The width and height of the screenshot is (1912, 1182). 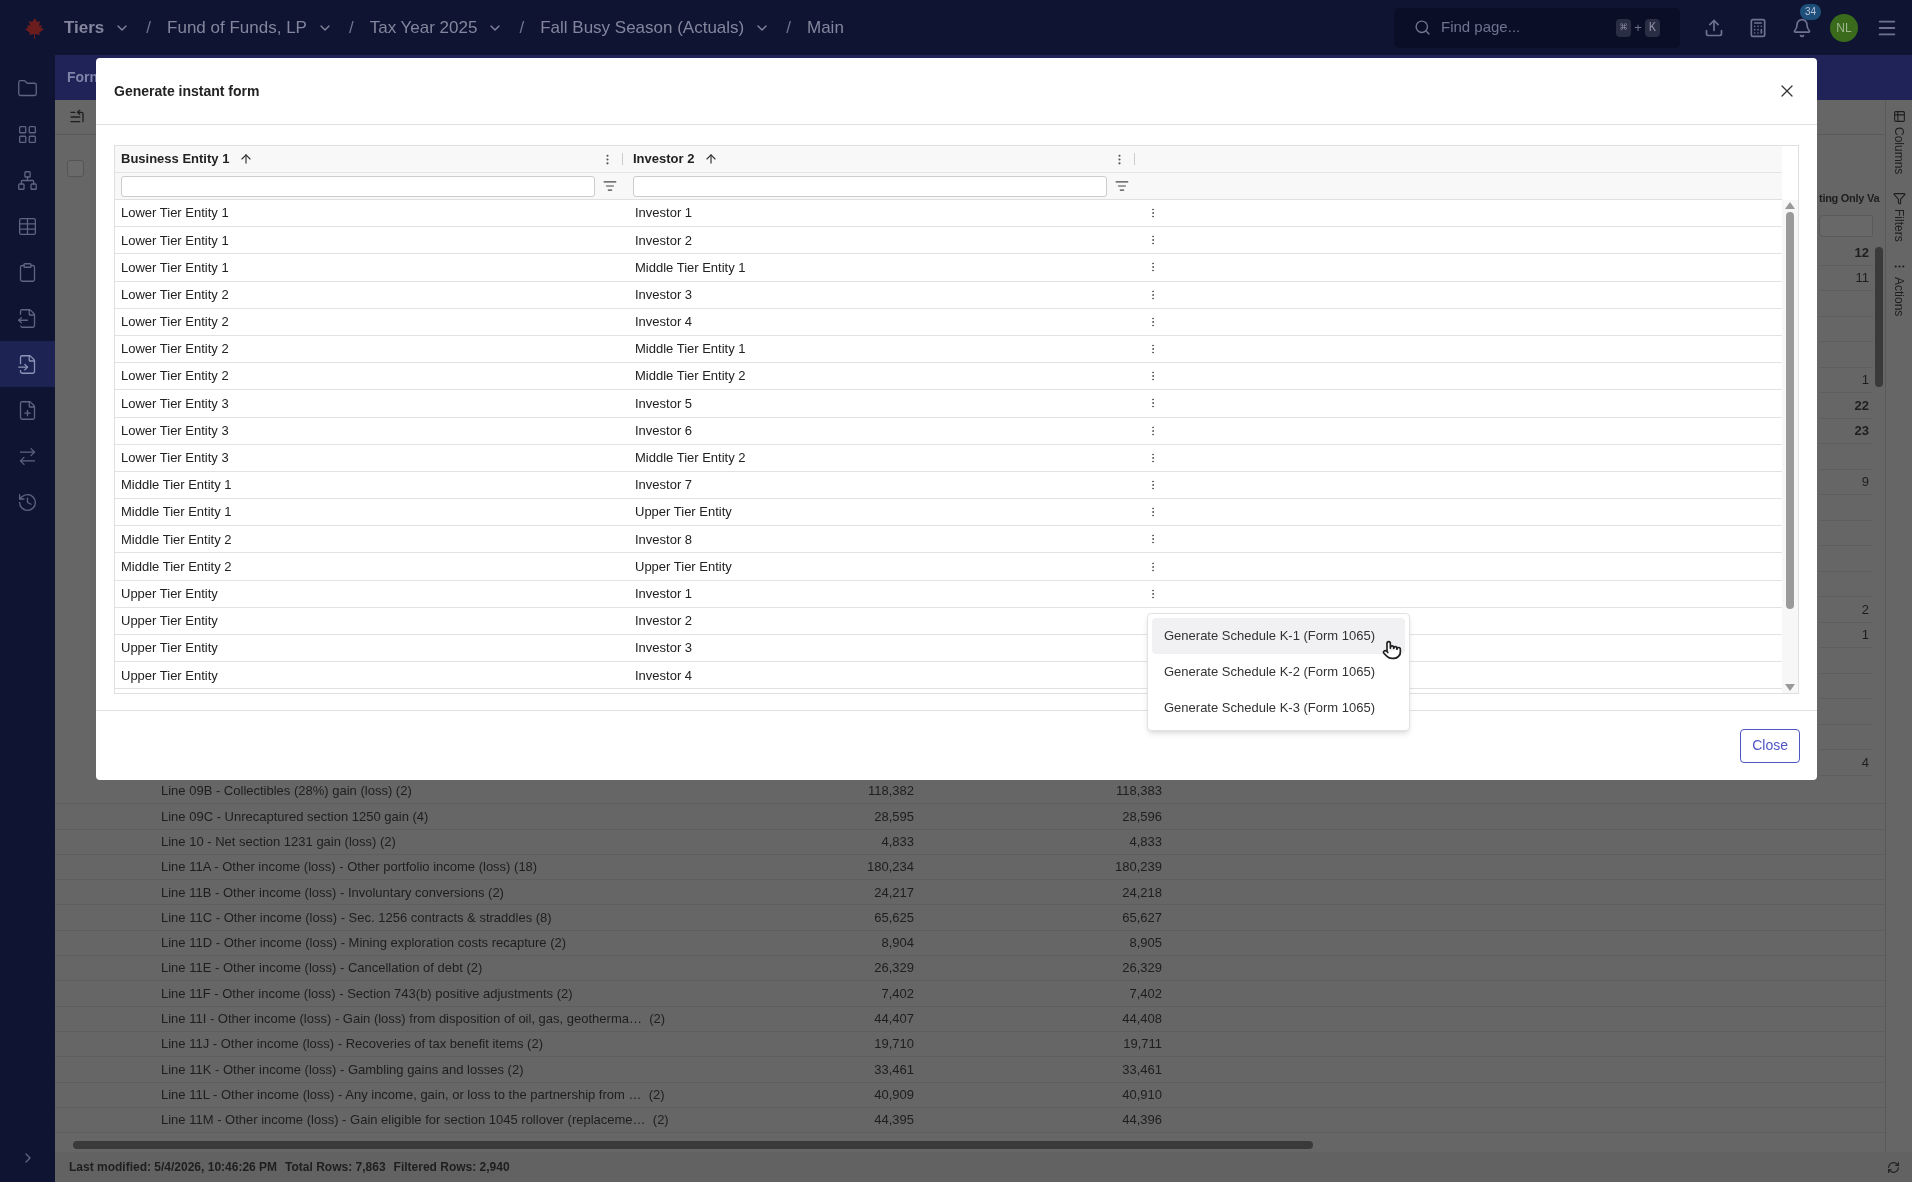 What do you see at coordinates (1899, 142) in the screenshot?
I see `side-panel-tab: Columns` at bounding box center [1899, 142].